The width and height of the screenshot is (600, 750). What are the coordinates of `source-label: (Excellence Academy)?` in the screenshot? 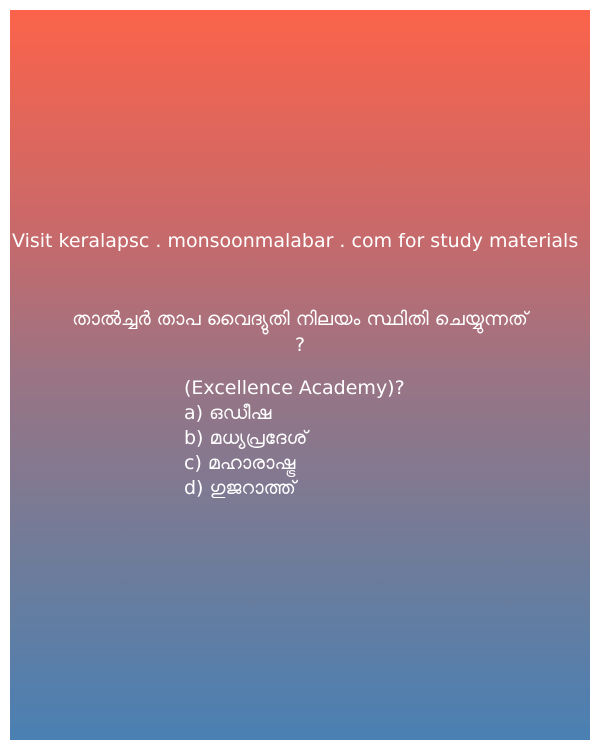 It's located at (294, 388).